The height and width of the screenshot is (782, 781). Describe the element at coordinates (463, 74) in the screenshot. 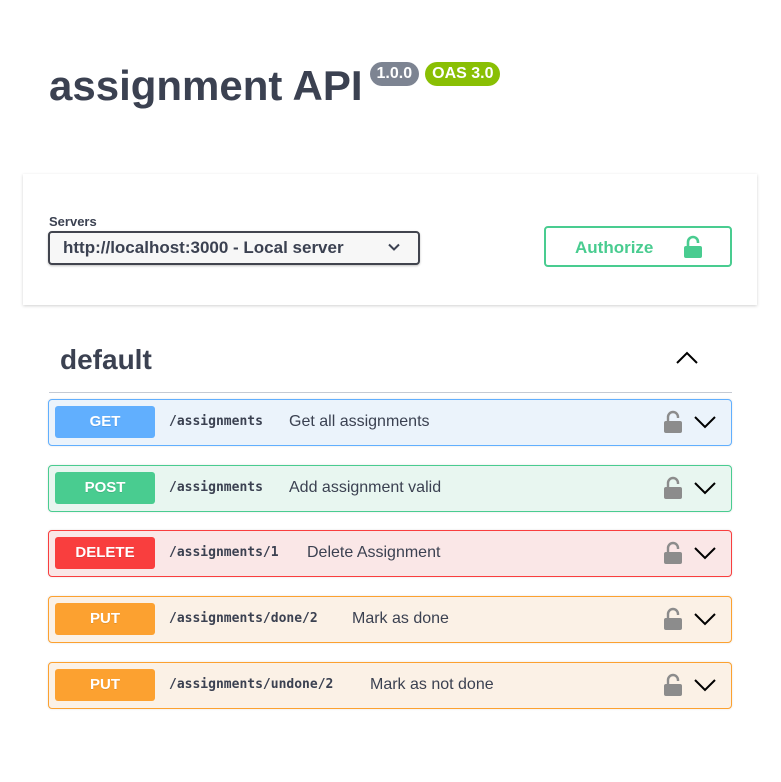

I see `oas-badge: OAS 3.0` at that location.